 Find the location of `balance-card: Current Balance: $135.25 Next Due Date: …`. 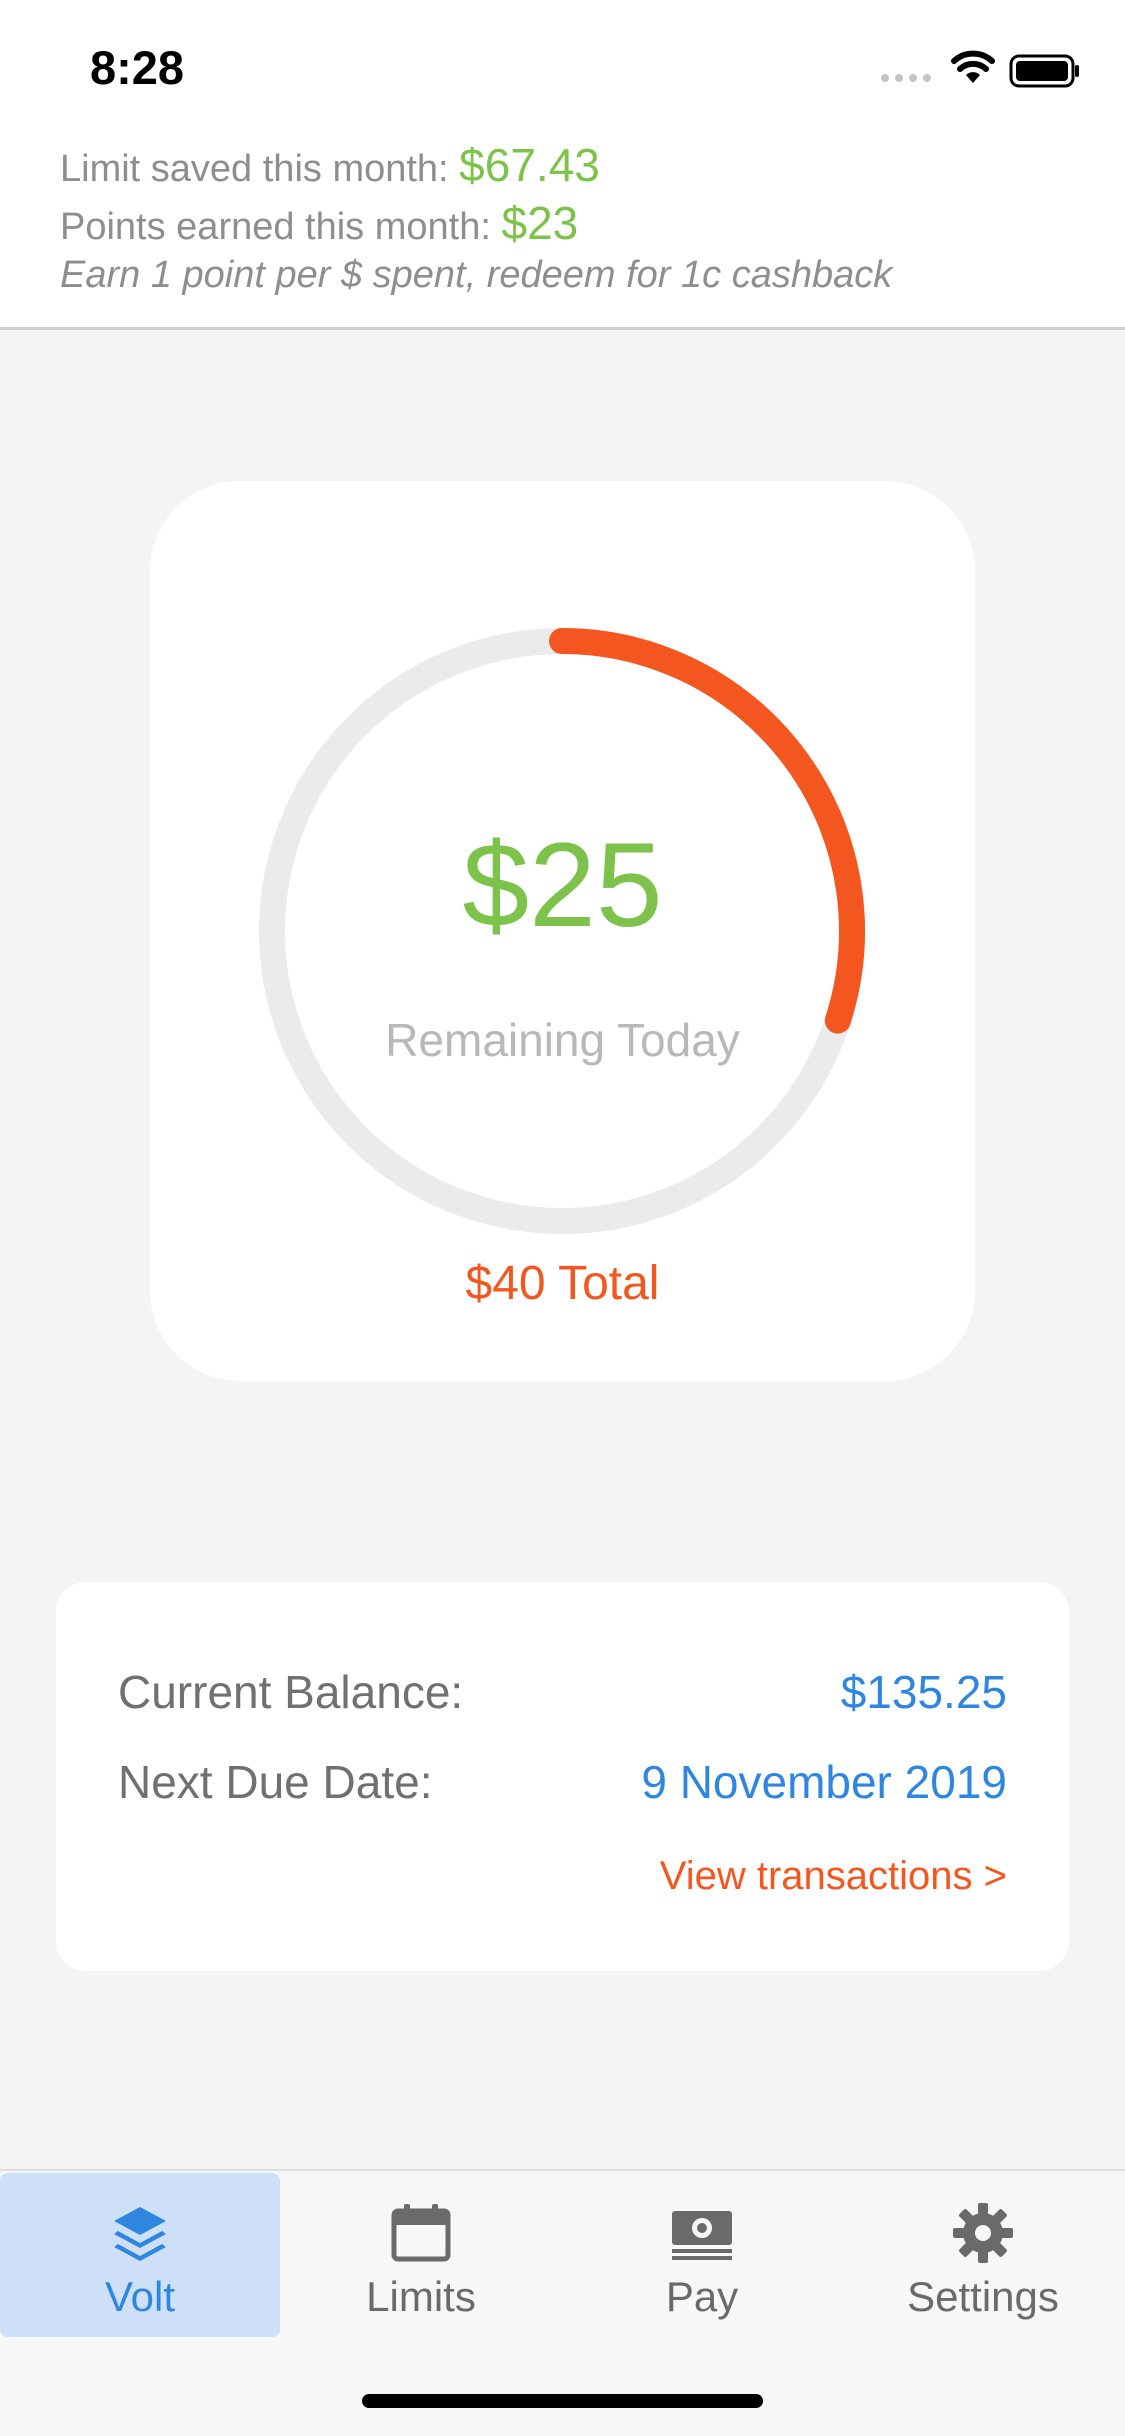

balance-card: Current Balance: $135.25 Next Due Date: … is located at coordinates (562, 1776).